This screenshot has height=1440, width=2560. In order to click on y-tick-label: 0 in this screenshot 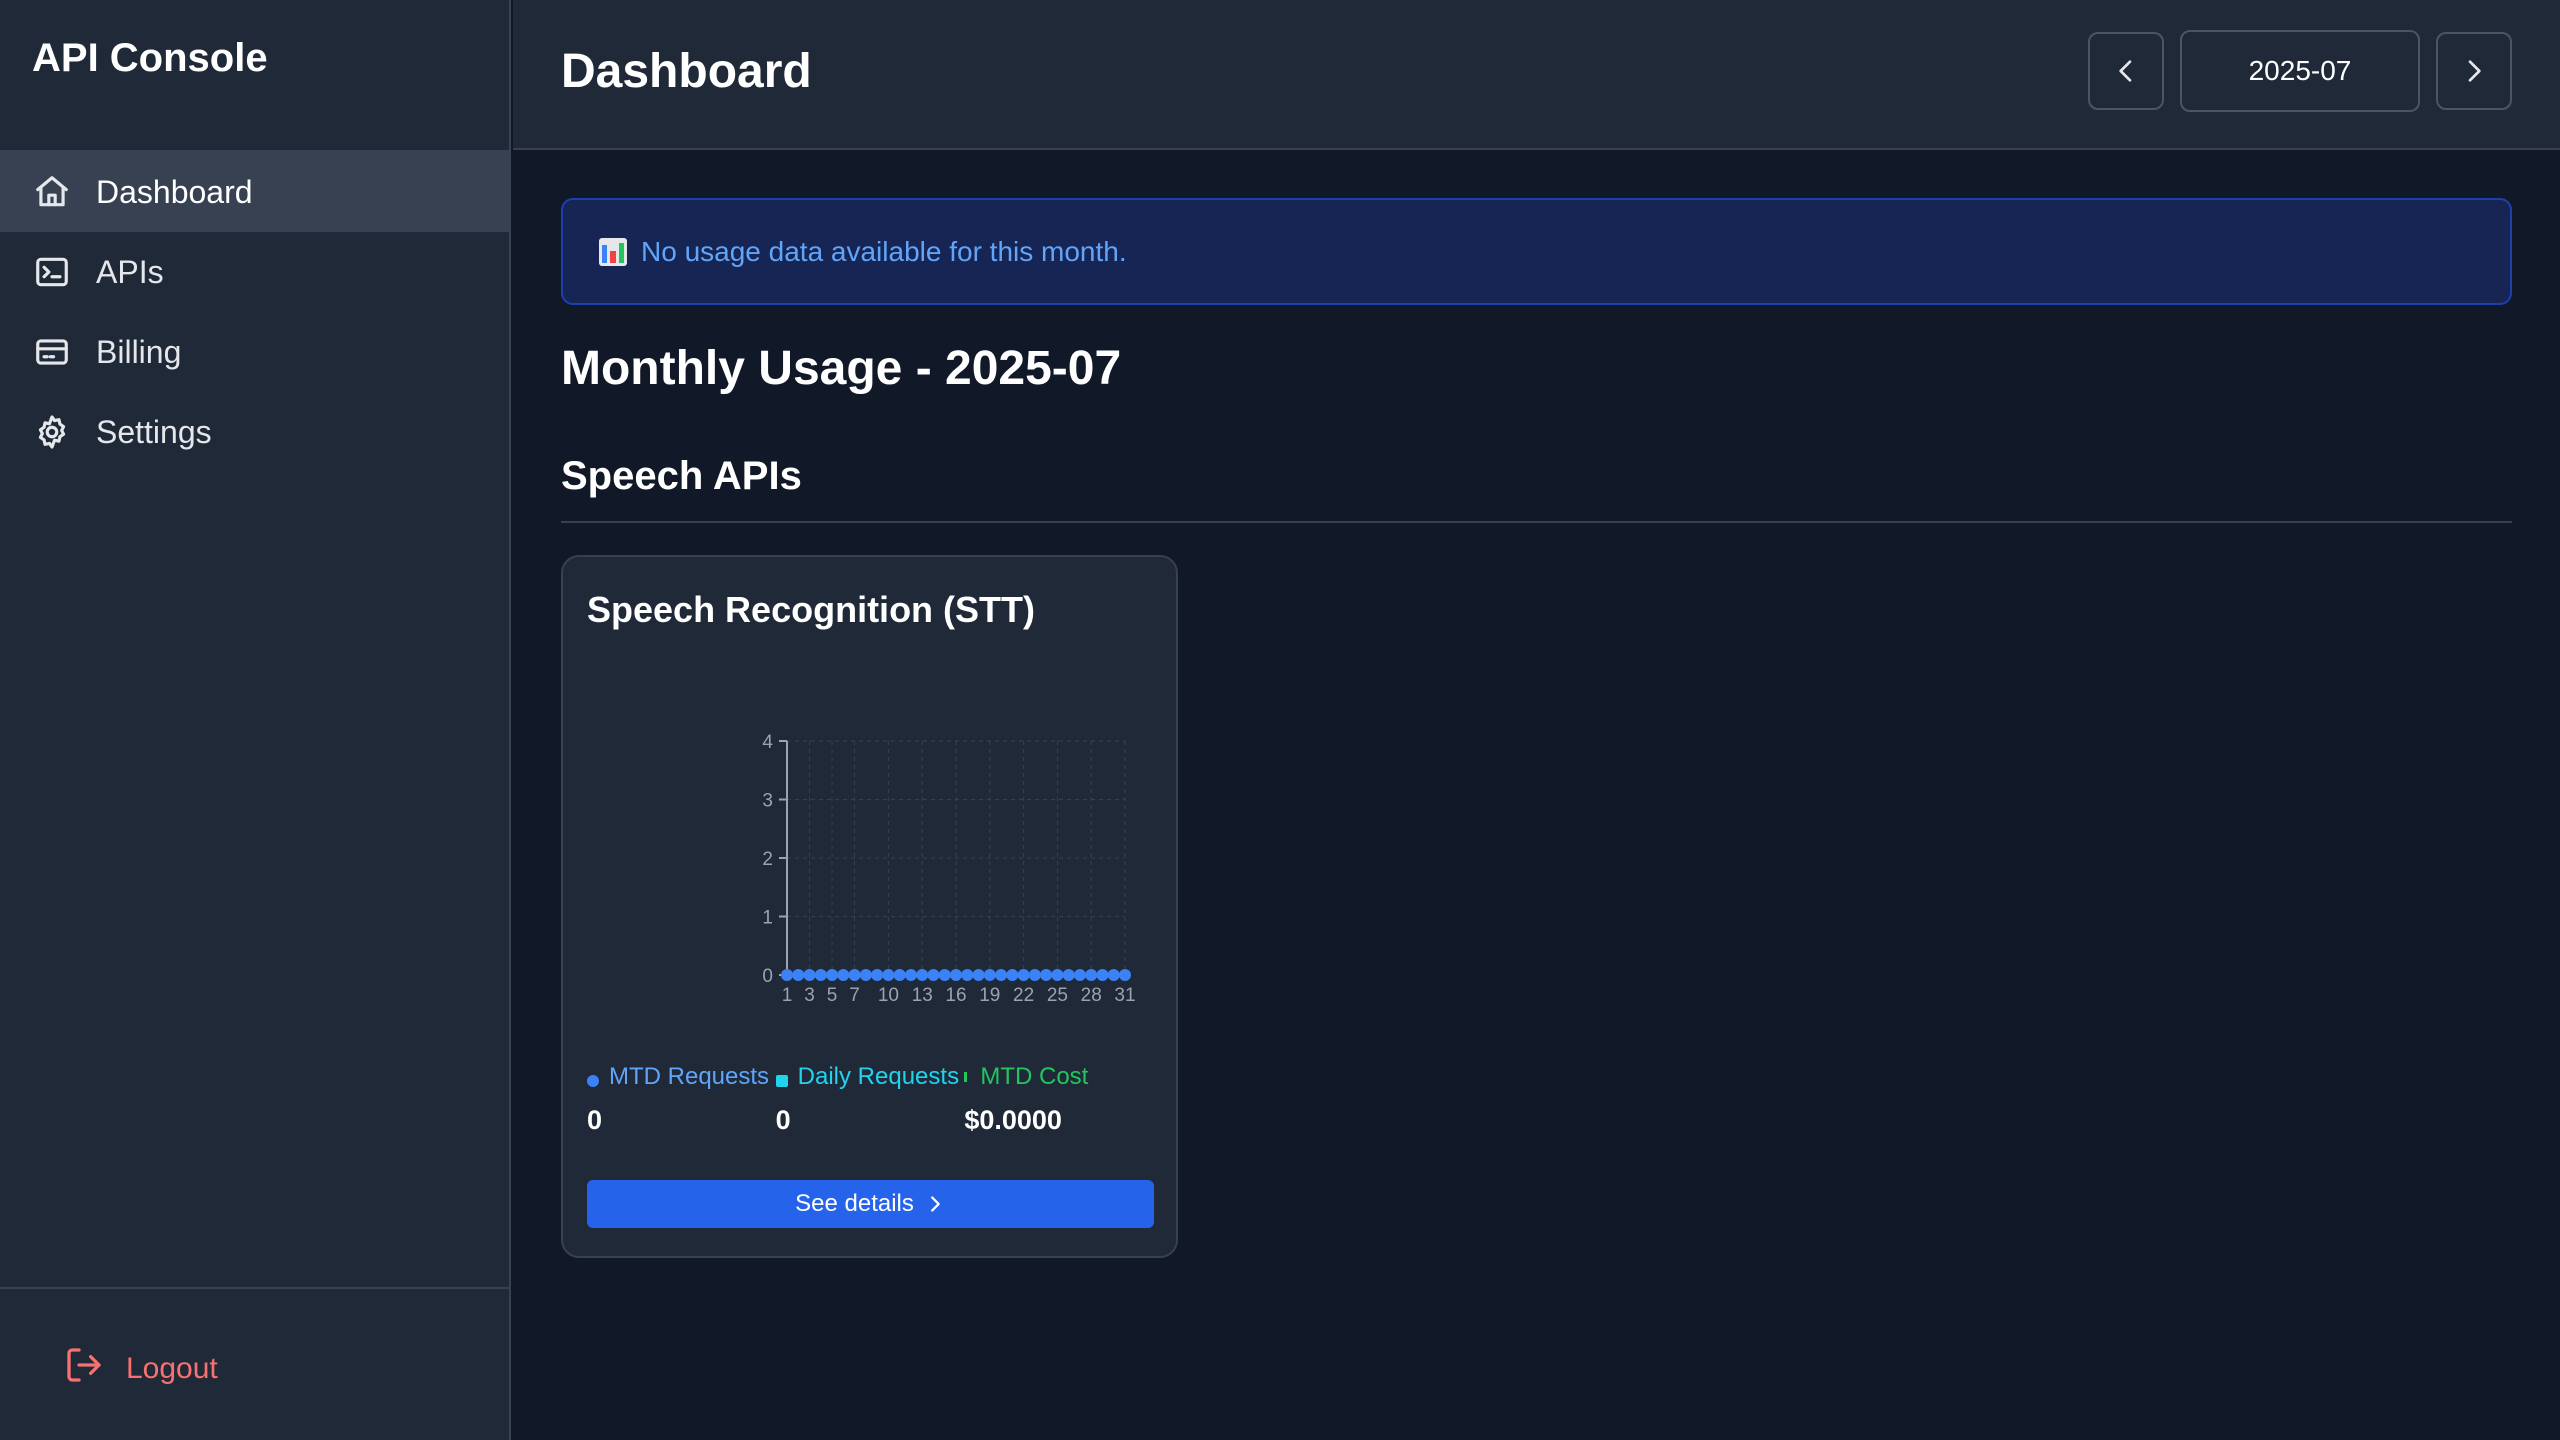, I will do `click(767, 976)`.